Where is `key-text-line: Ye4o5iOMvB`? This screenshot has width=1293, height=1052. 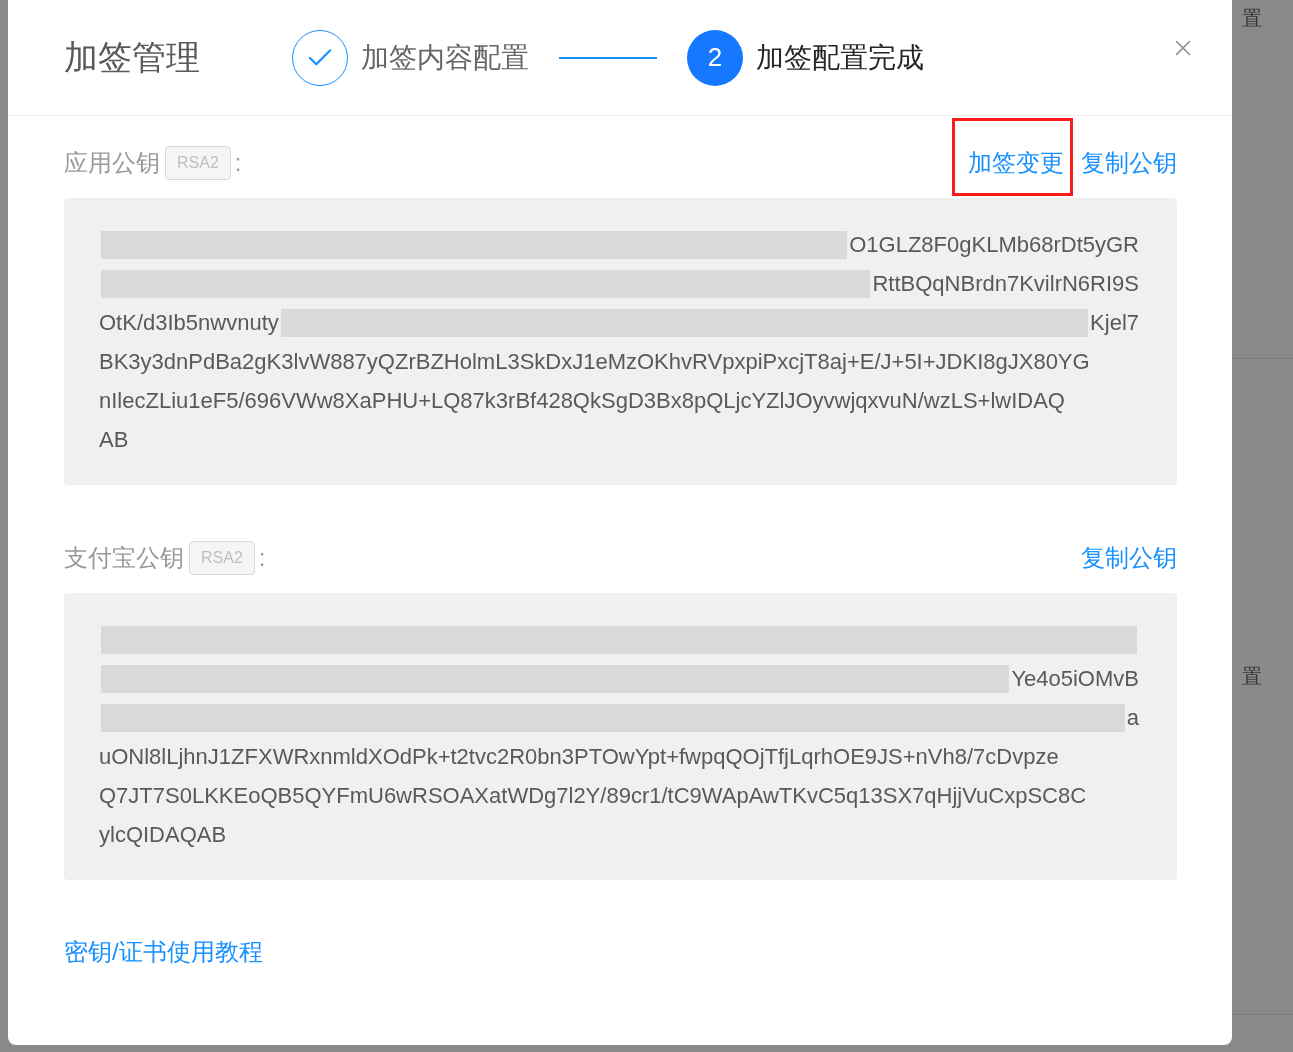
key-text-line: Ye4o5iOMvB is located at coordinates (1075, 678).